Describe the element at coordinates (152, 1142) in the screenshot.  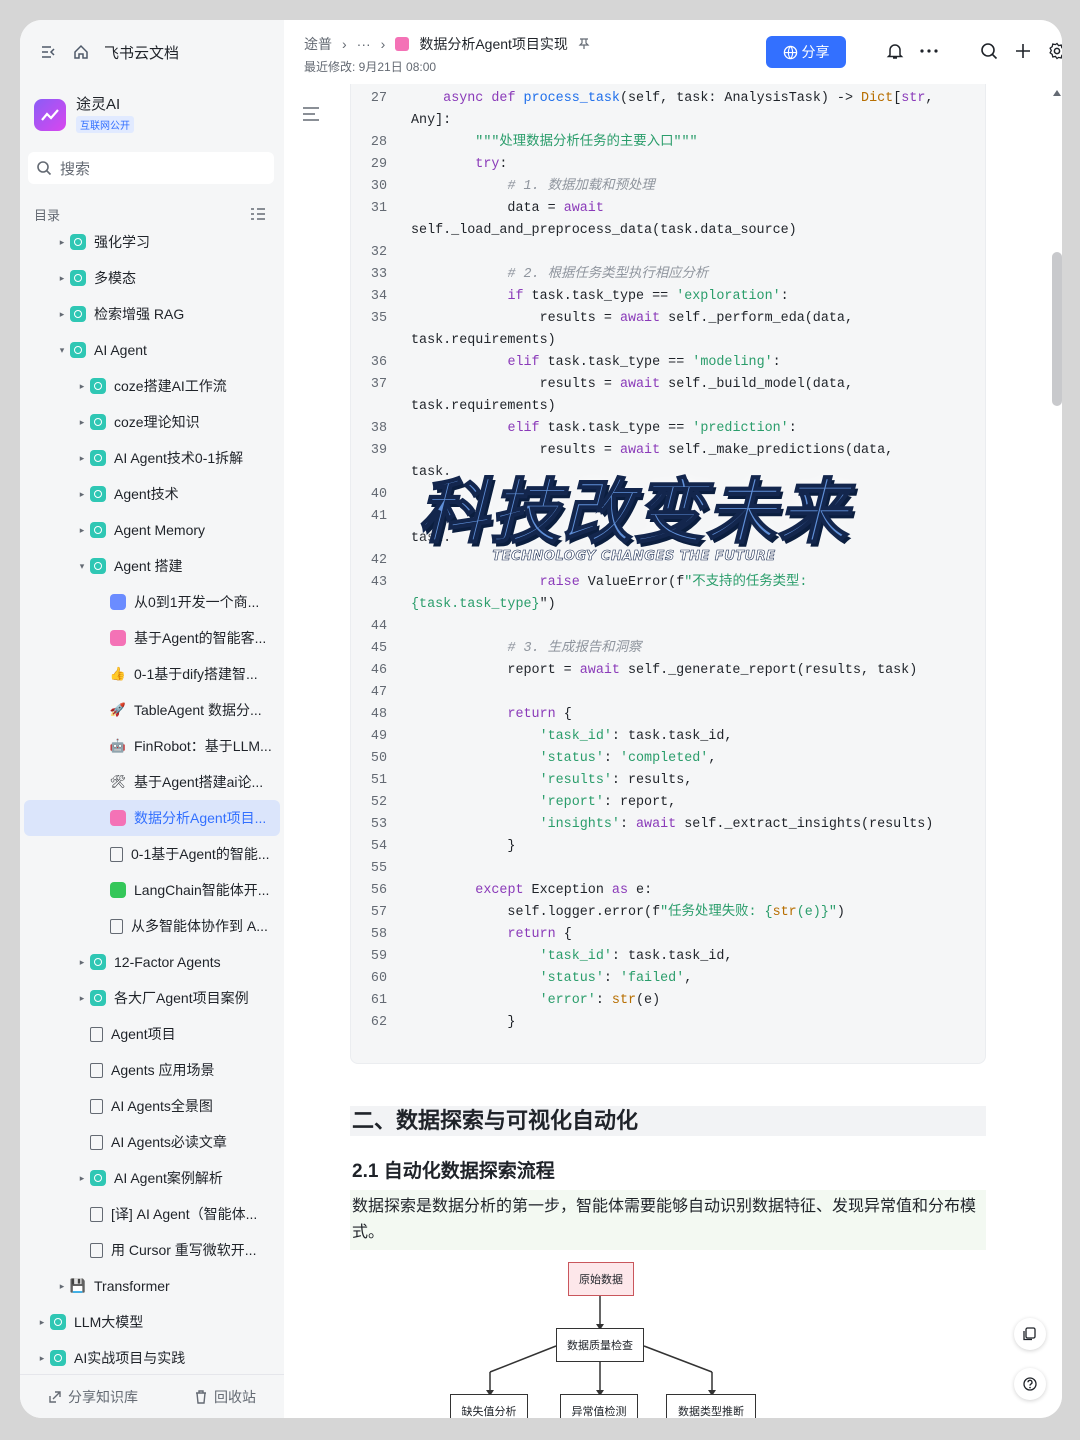
I see `sidebar-tree-item: AI Agents必读文章` at that location.